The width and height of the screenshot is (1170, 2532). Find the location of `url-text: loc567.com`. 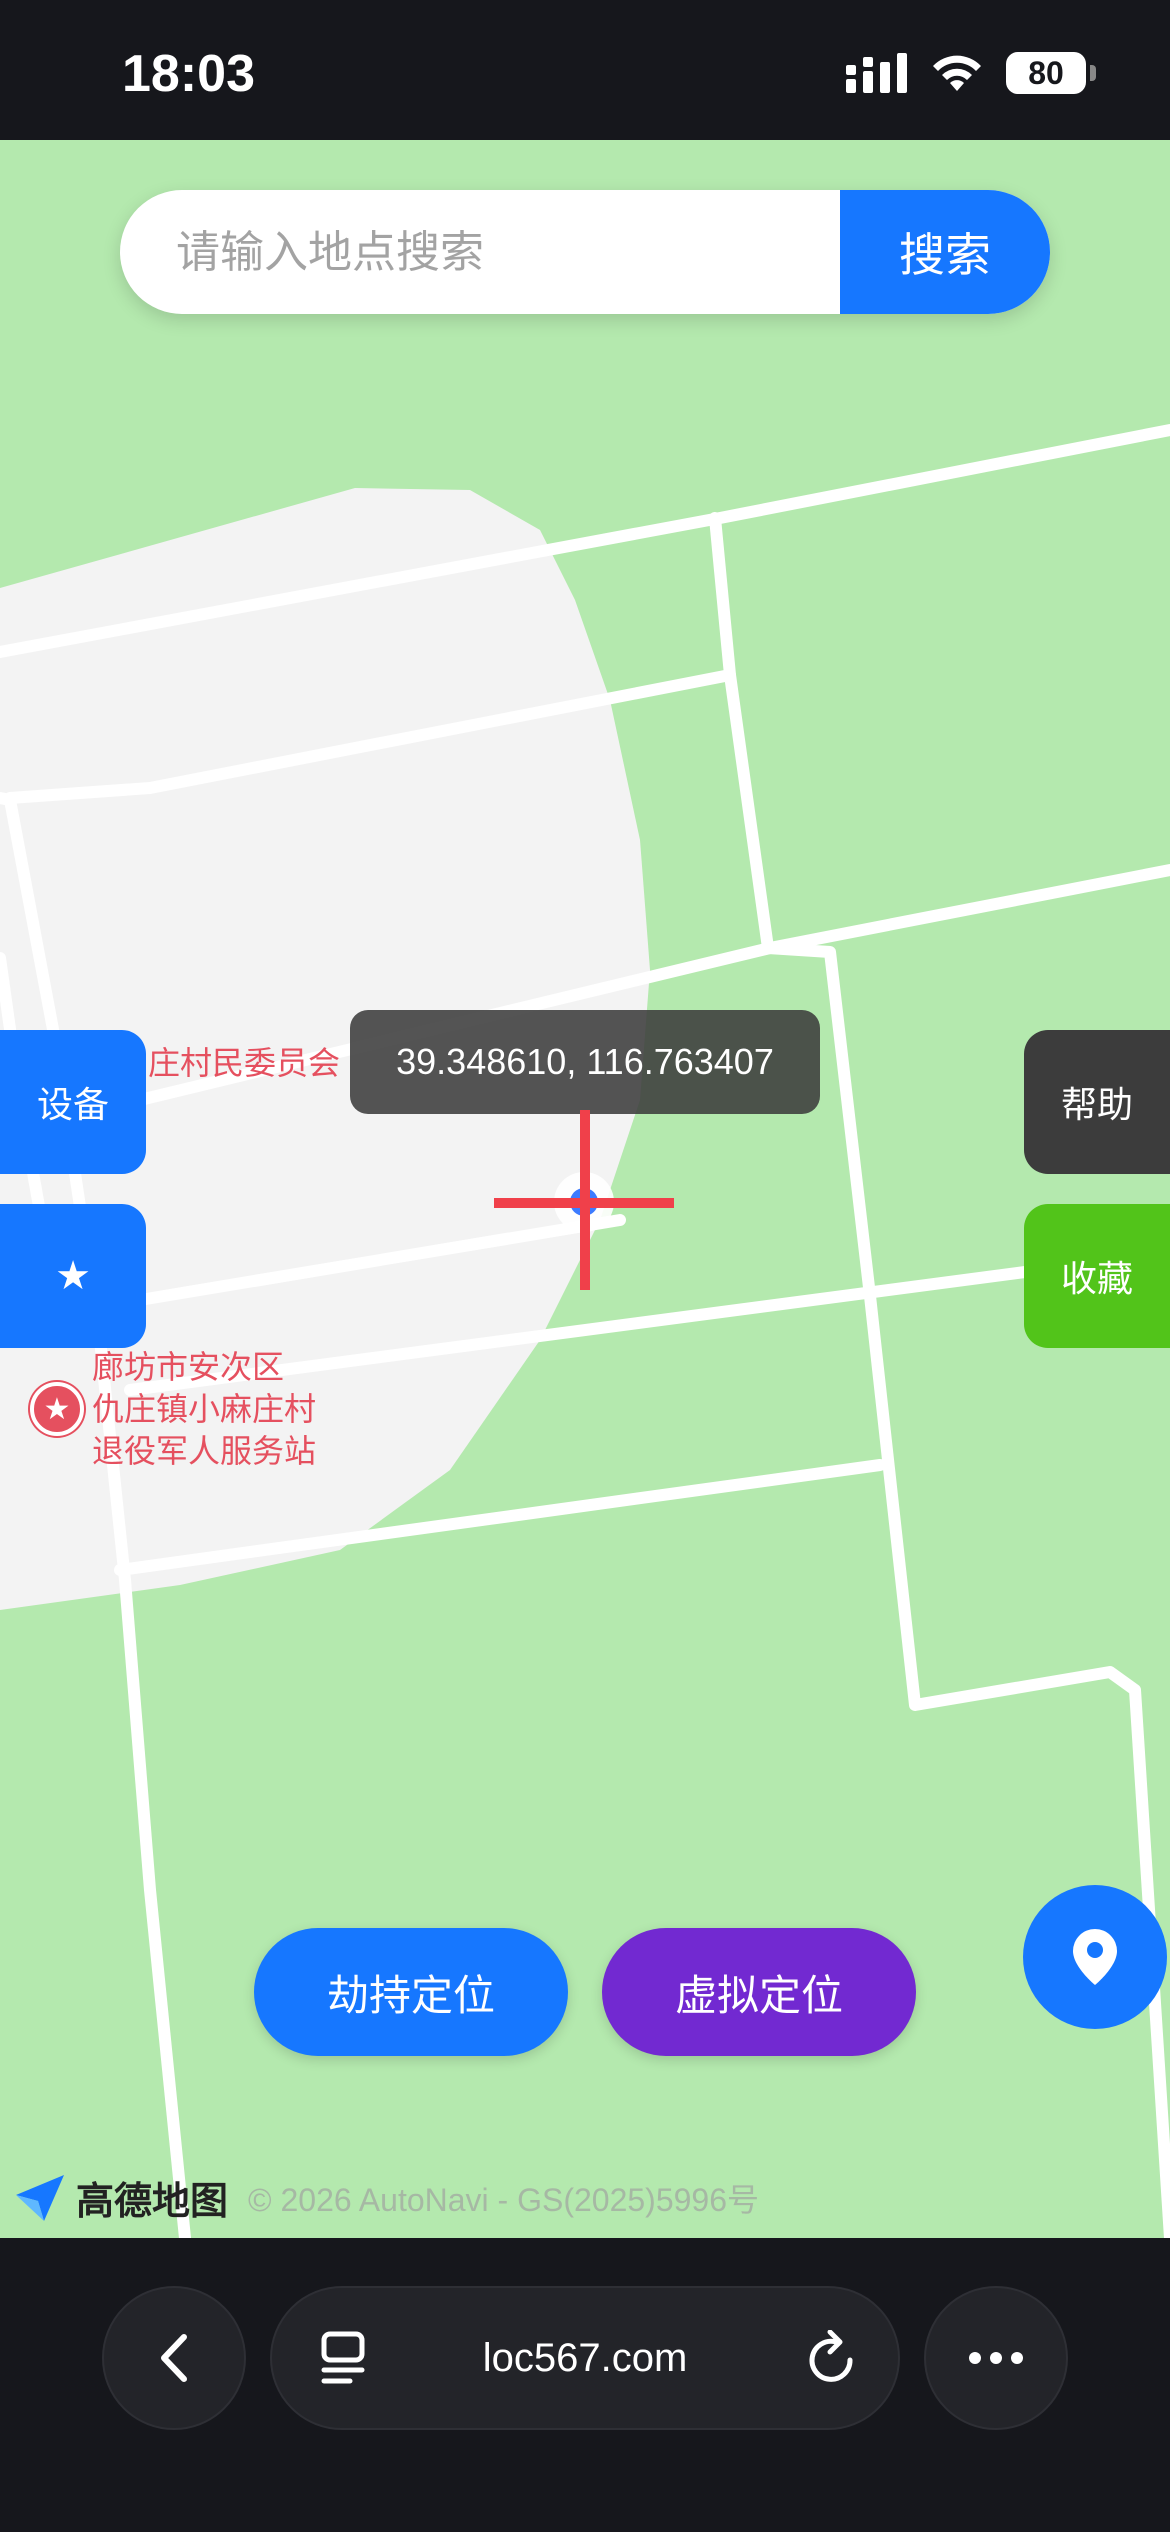

url-text: loc567.com is located at coordinates (585, 2358).